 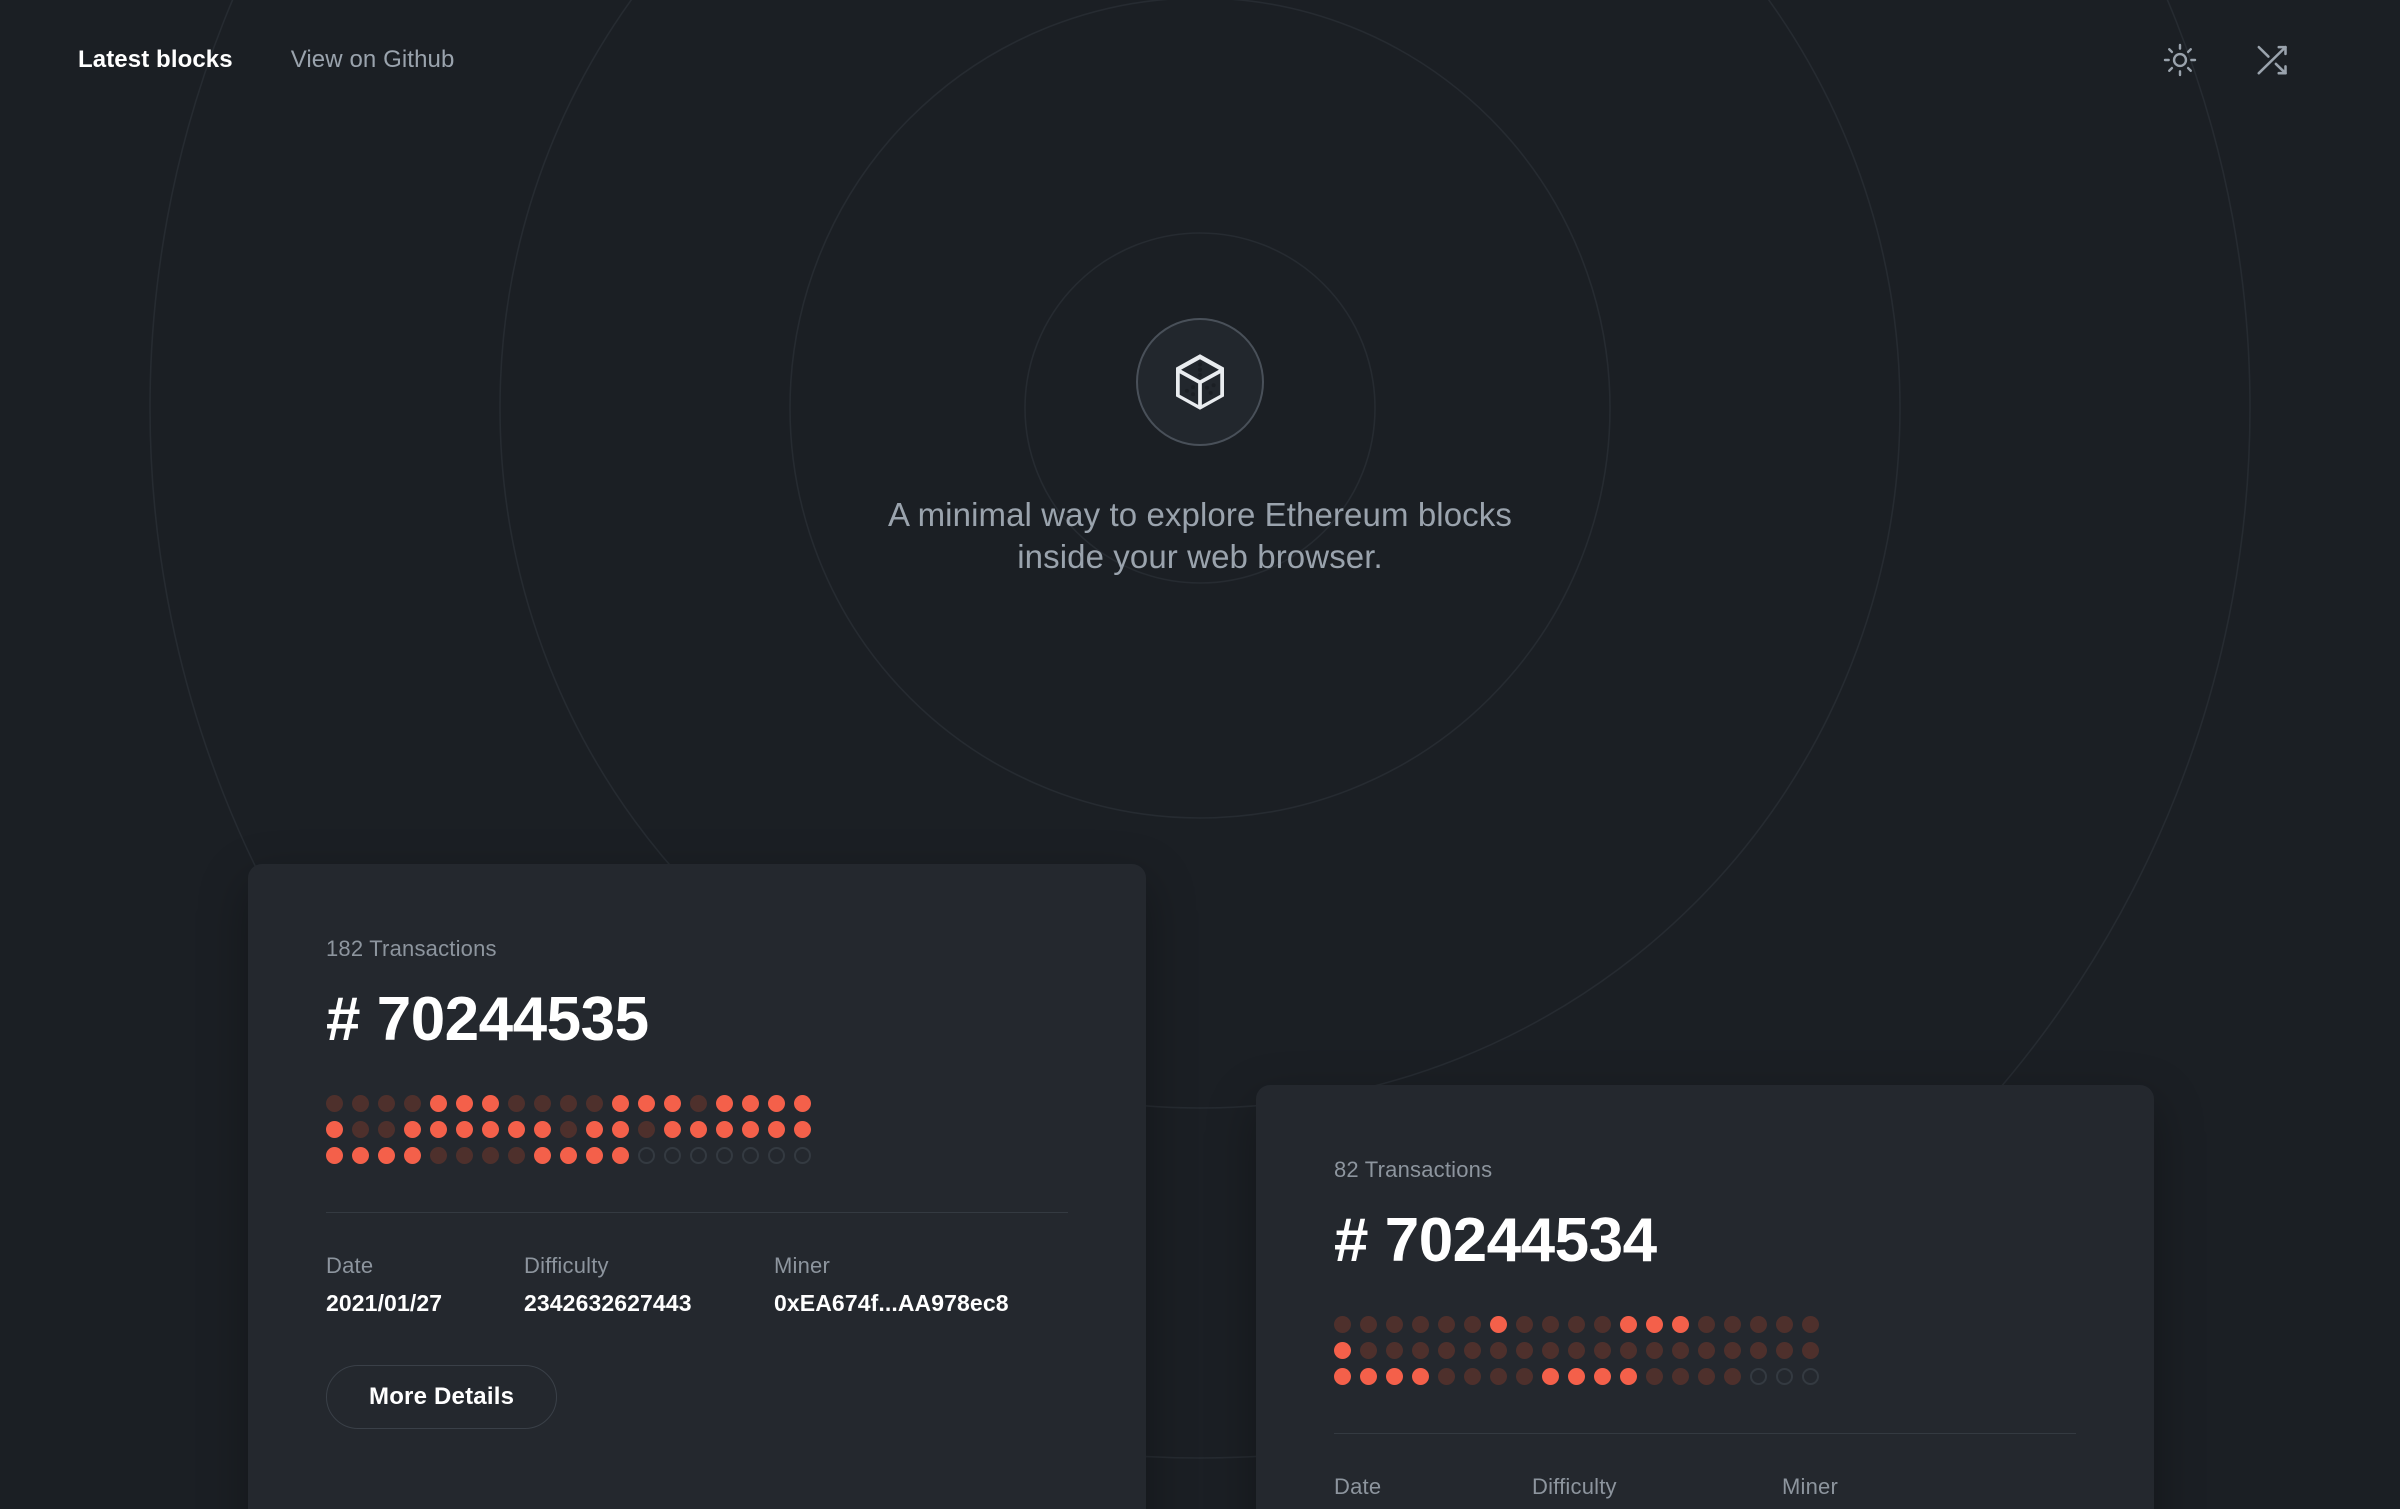 I want to click on block-meta: Date Difficulty Miner, so click(x=1705, y=1491).